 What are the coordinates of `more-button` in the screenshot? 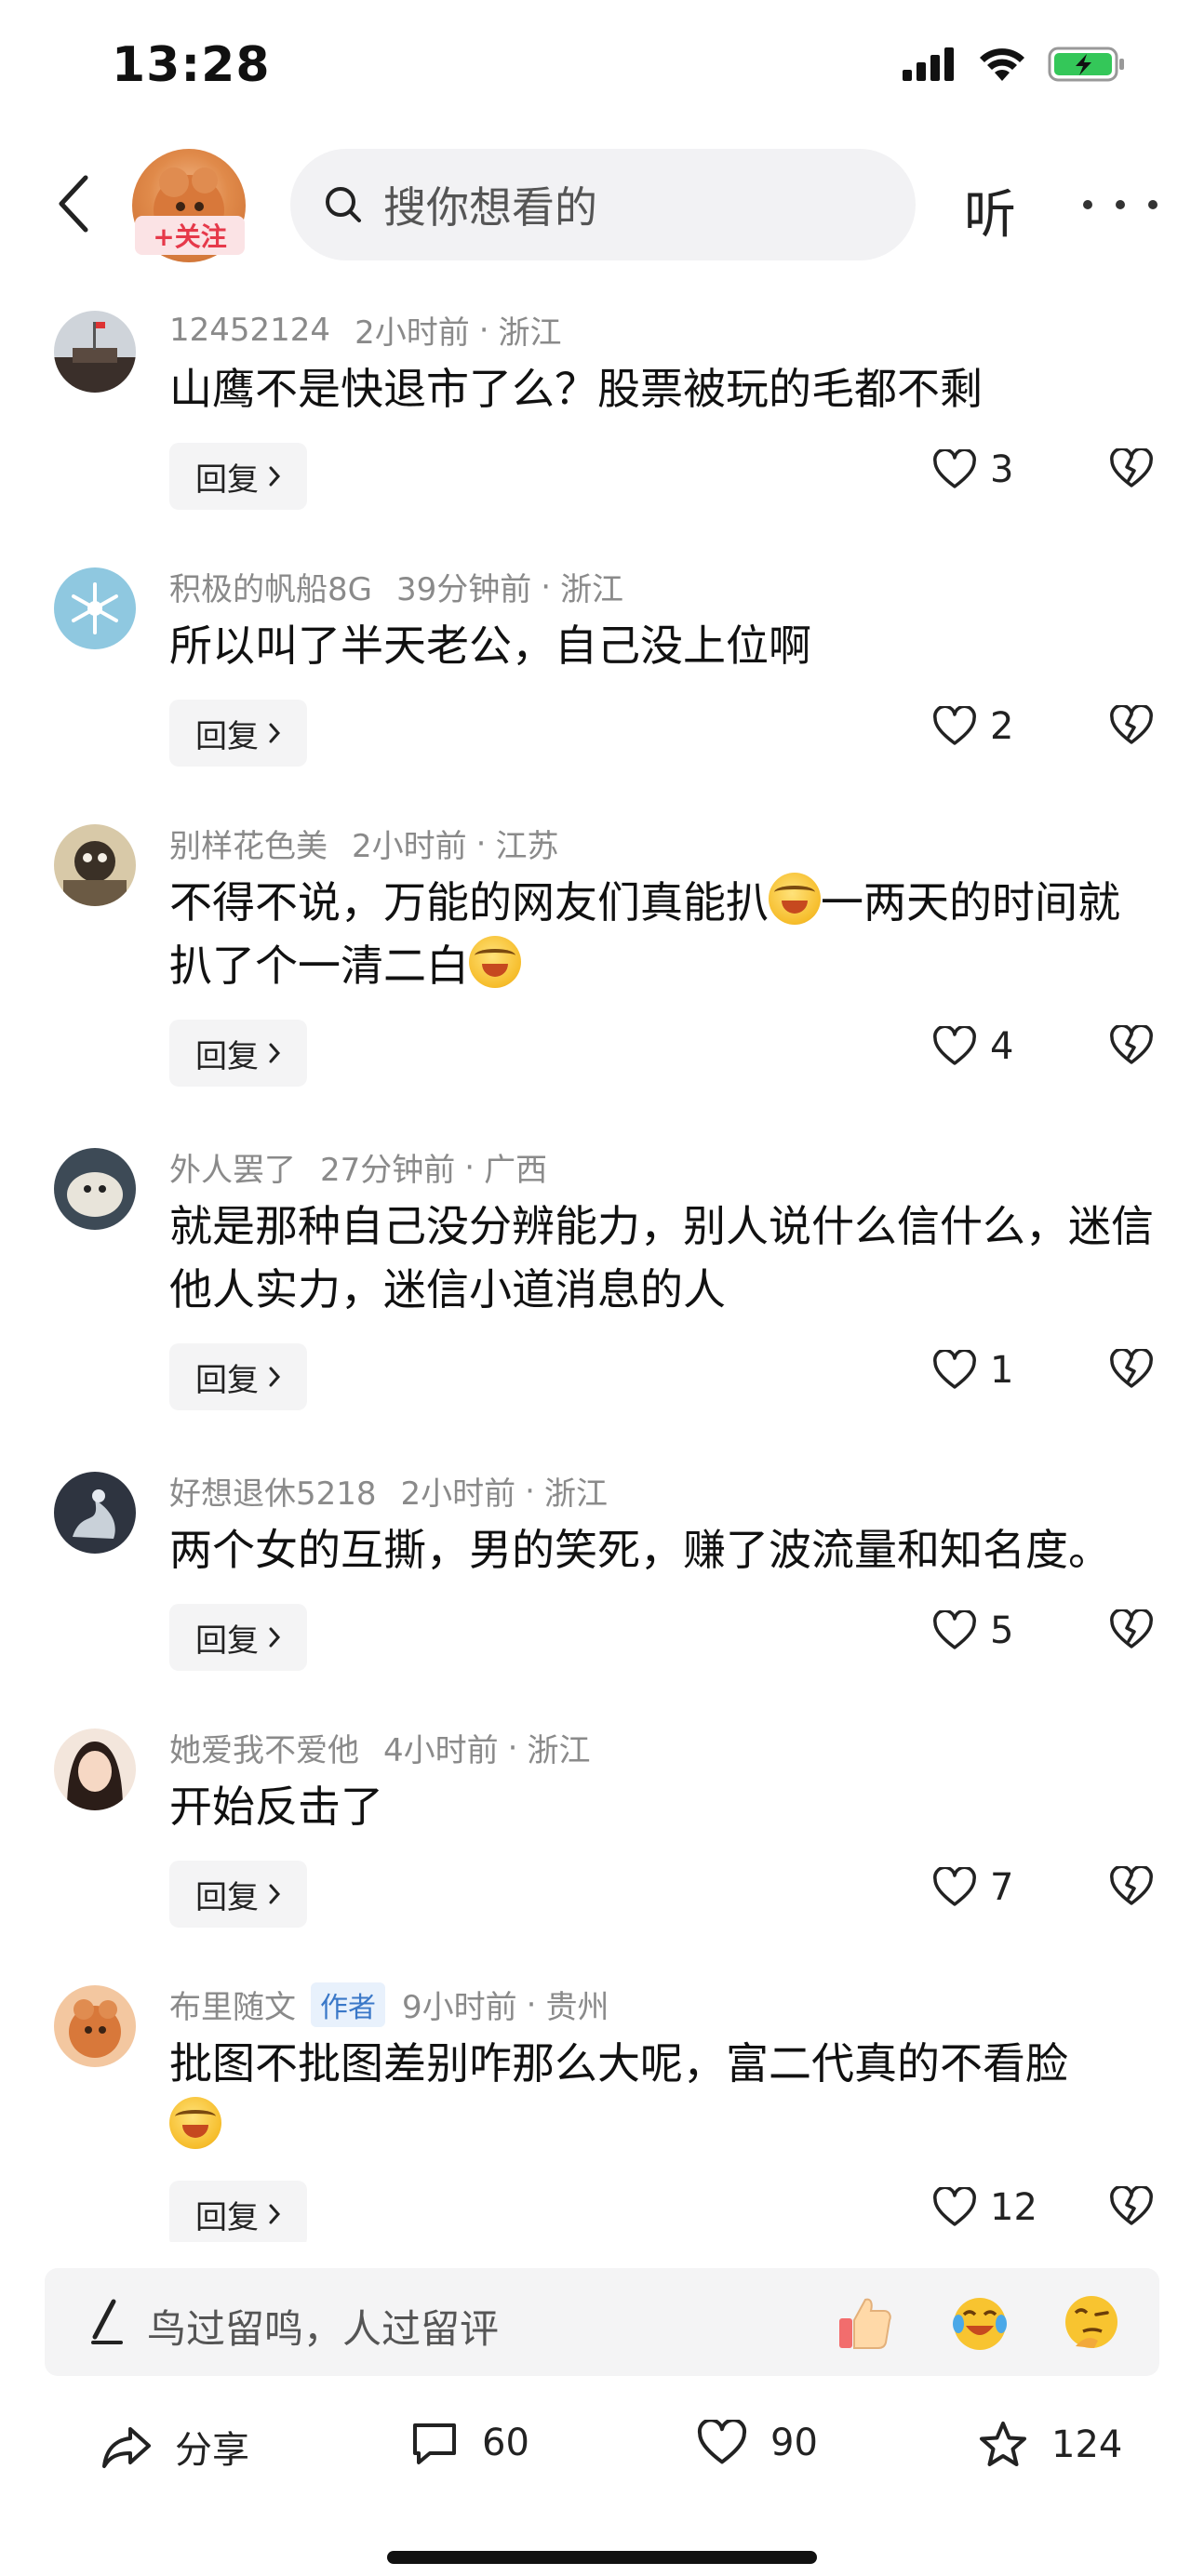 It's located at (1120, 205).